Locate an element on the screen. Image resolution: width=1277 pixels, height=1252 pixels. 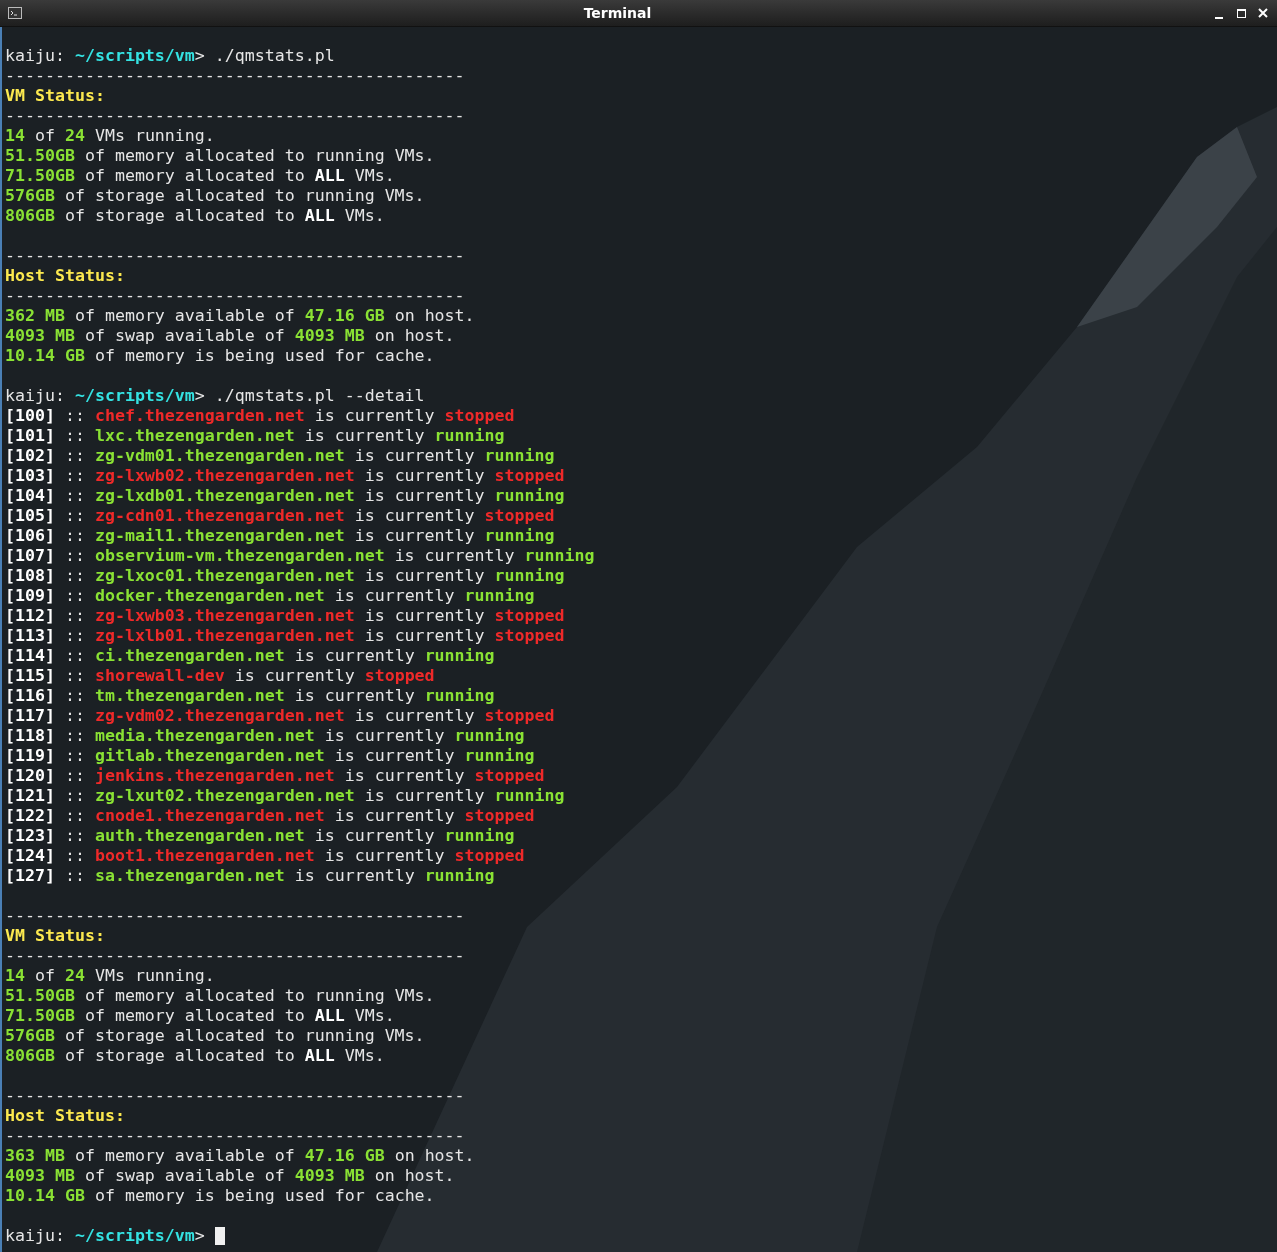
terminal-line: kaiju: ~/scripts/vm> ./qmstats.pl --detail is located at coordinates (215, 396).